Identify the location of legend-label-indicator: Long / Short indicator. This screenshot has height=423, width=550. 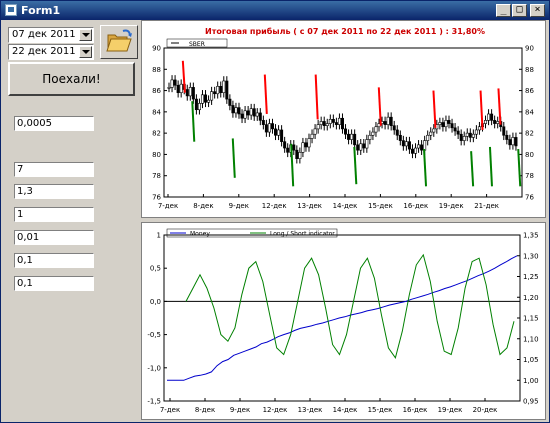
(302, 234).